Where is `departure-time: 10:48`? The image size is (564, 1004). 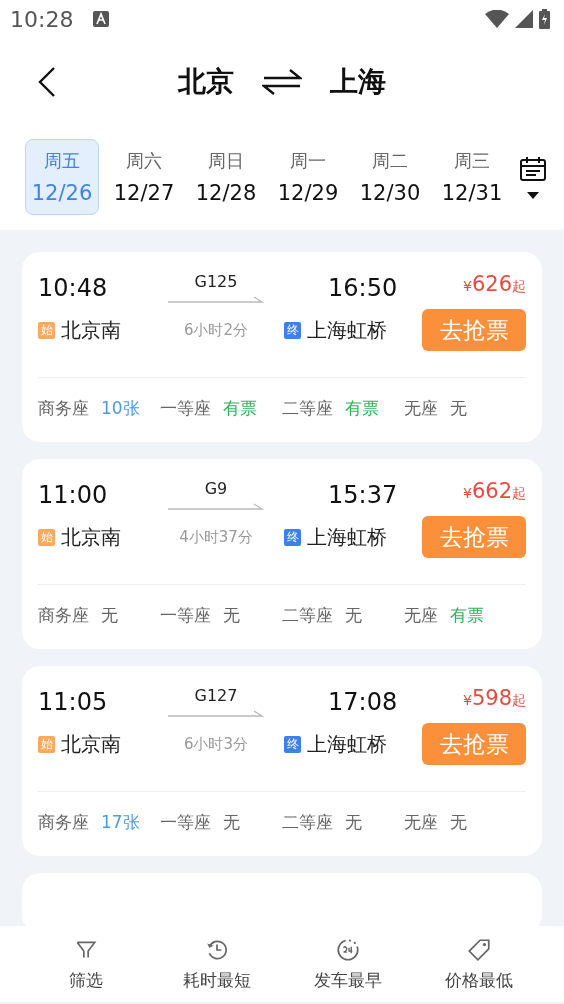 departure-time: 10:48 is located at coordinates (73, 287).